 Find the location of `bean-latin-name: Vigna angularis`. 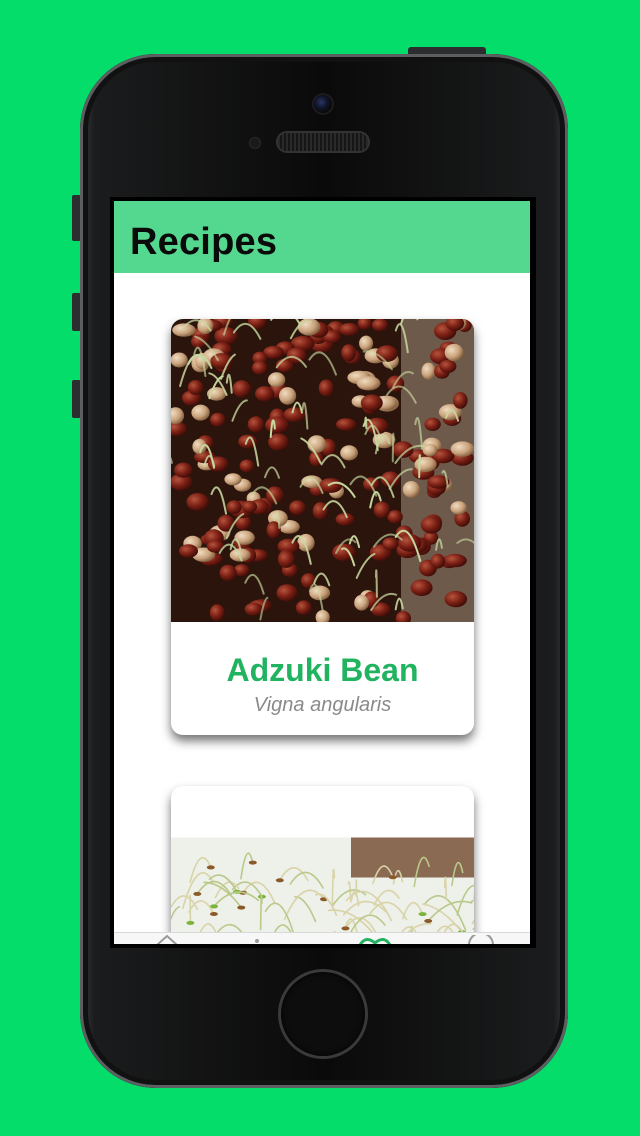

bean-latin-name: Vigna angularis is located at coordinates (322, 705).